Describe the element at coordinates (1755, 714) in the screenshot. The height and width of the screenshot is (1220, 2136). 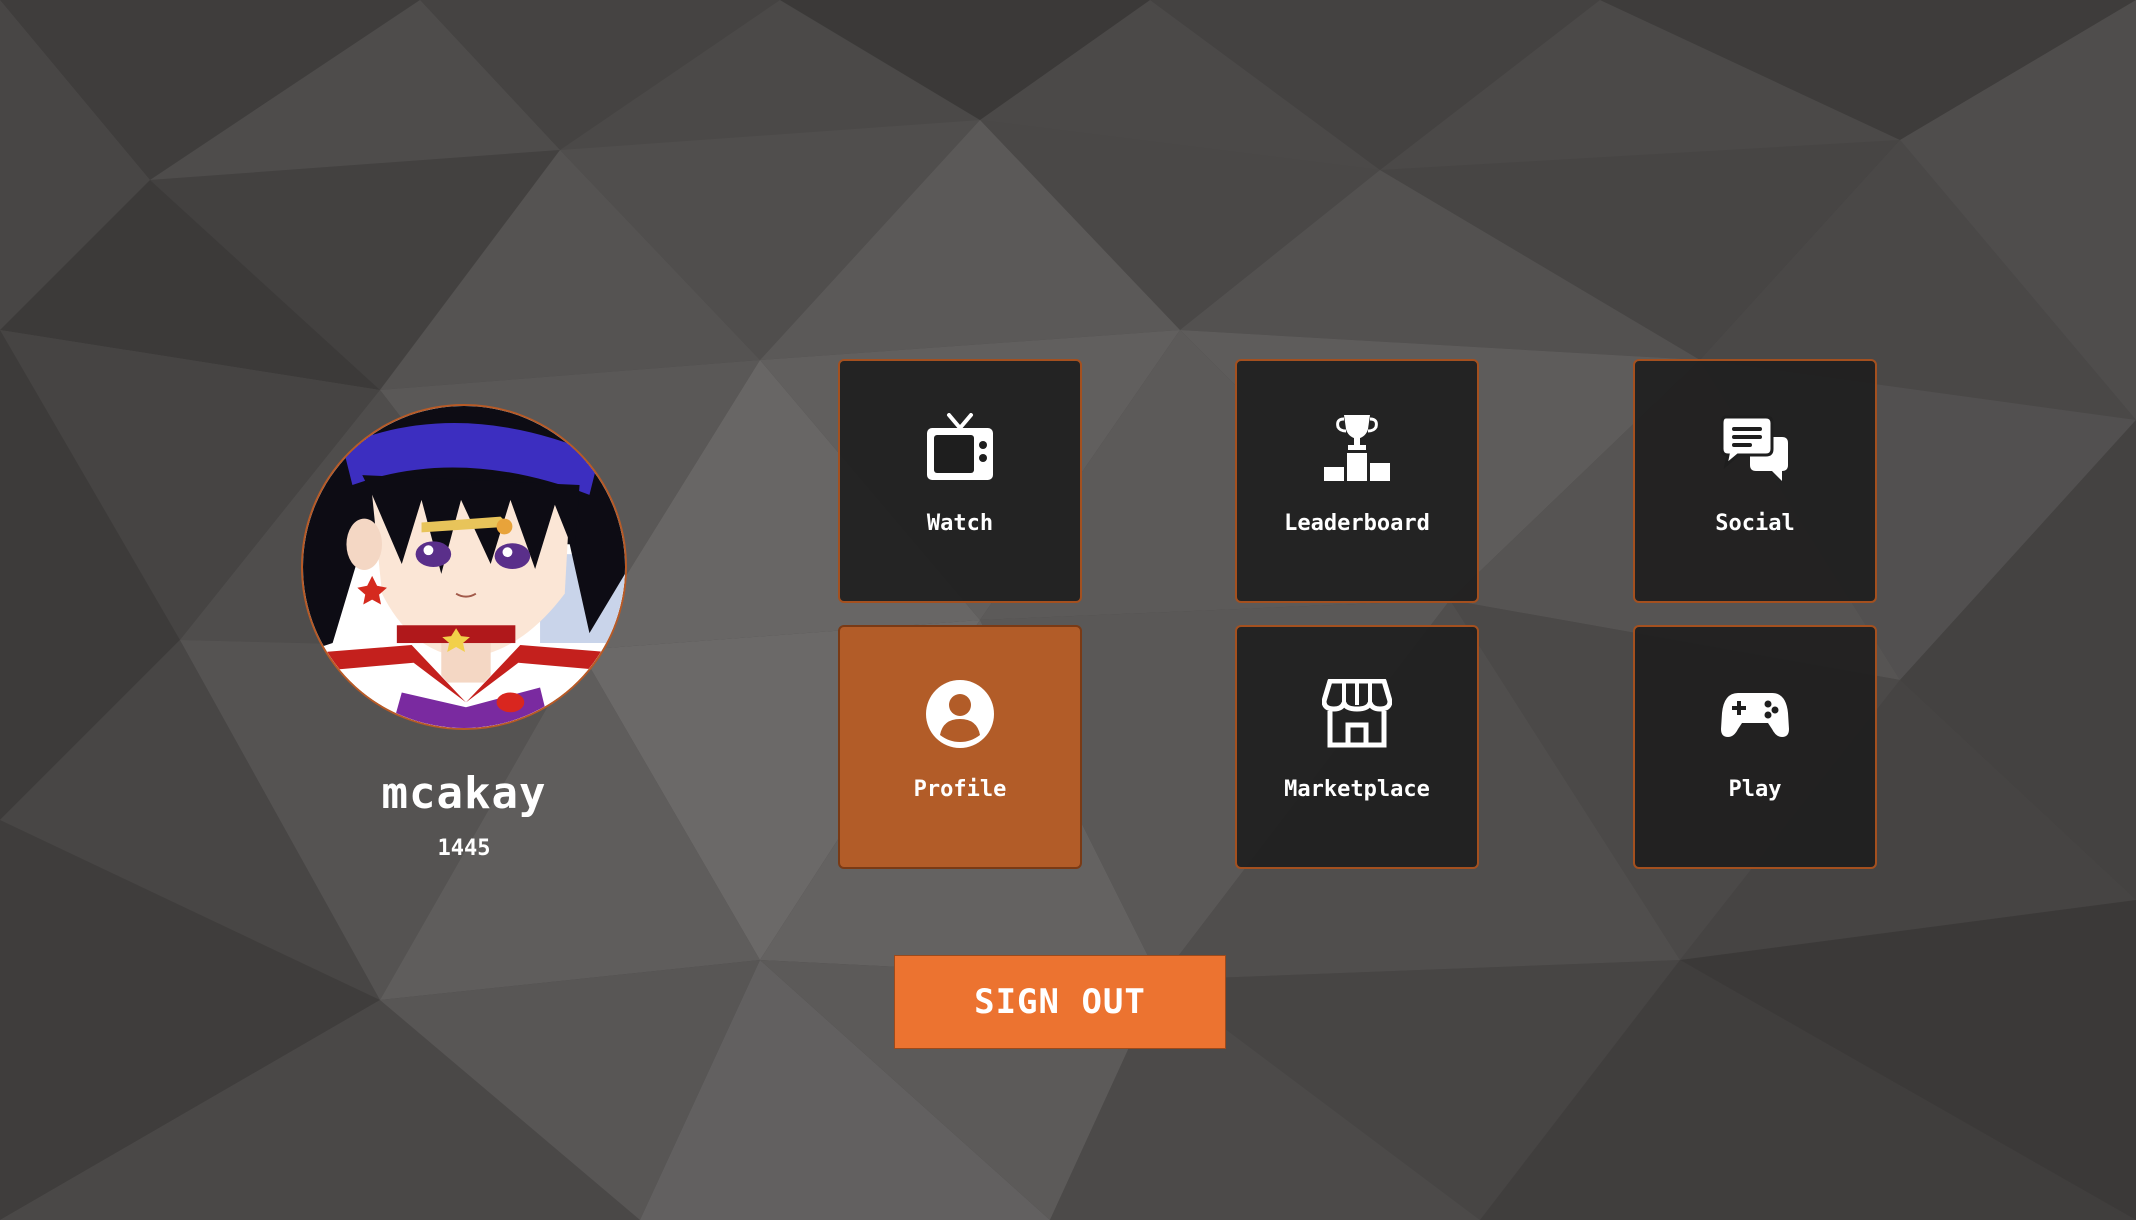
I see `gamepad-icon` at that location.